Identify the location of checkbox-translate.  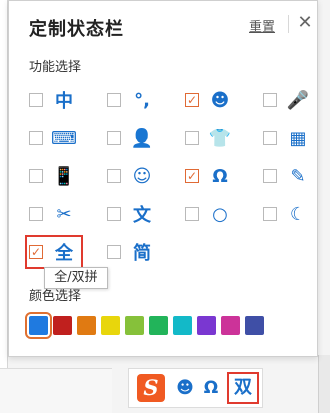
(114, 214).